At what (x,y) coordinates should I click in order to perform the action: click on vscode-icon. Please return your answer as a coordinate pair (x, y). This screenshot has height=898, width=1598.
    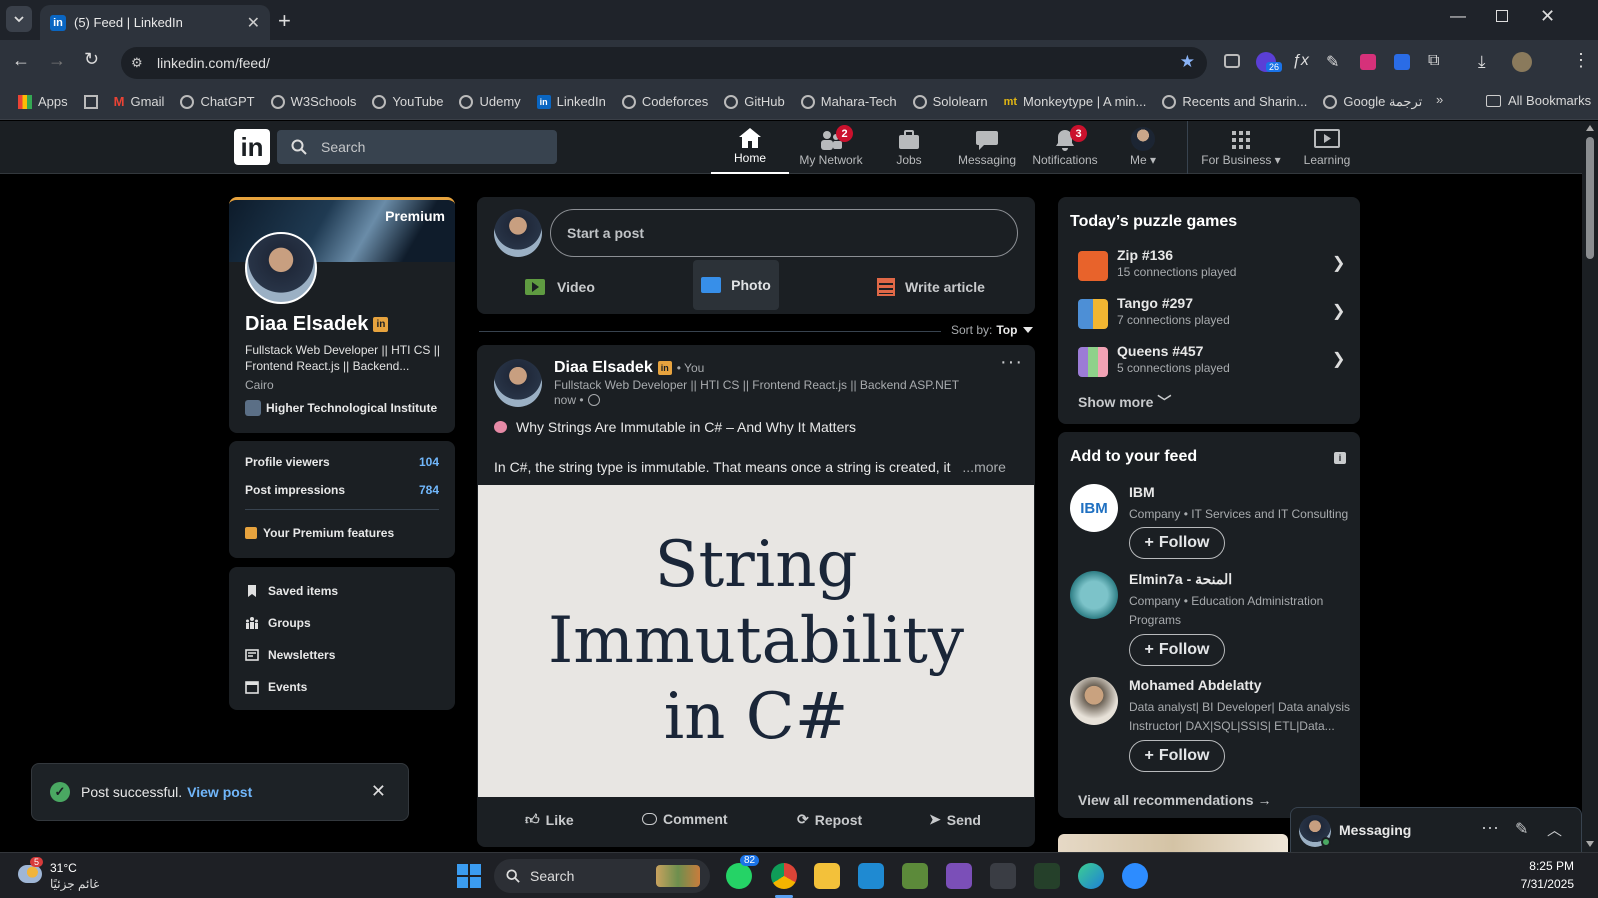
    Looking at the image, I should click on (871, 876).